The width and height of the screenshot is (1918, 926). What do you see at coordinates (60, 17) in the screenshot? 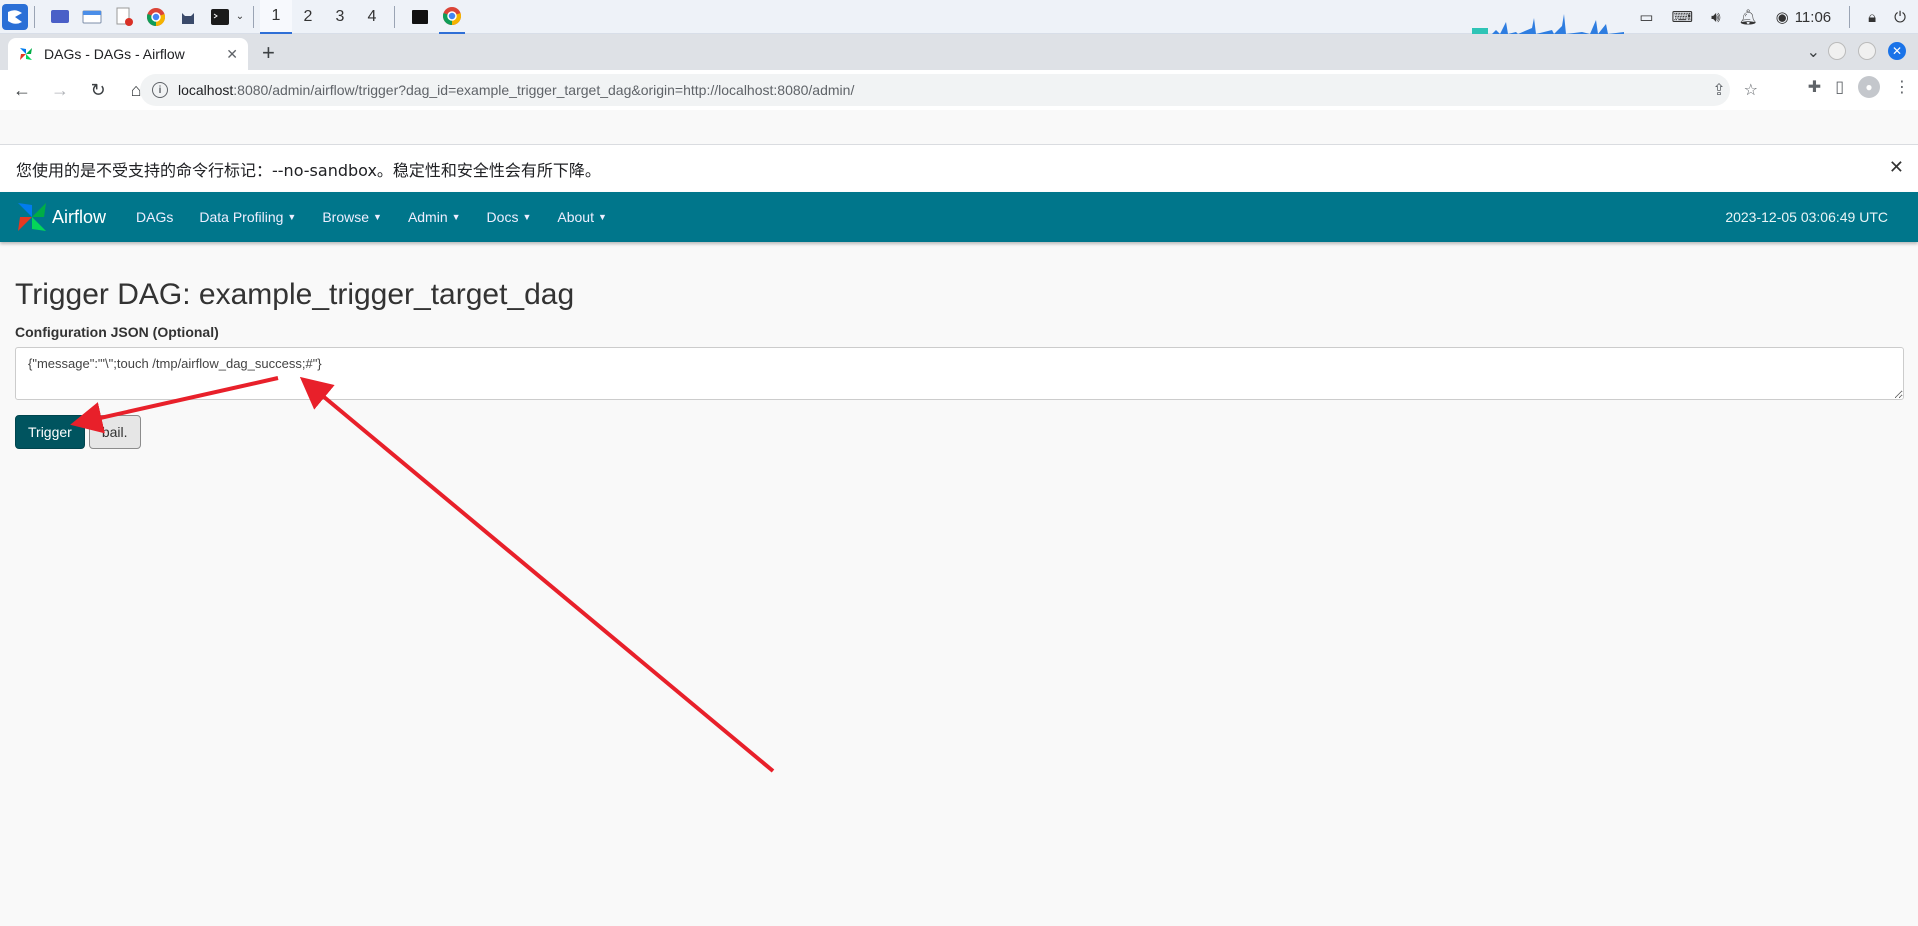
I see `desktop-icon` at bounding box center [60, 17].